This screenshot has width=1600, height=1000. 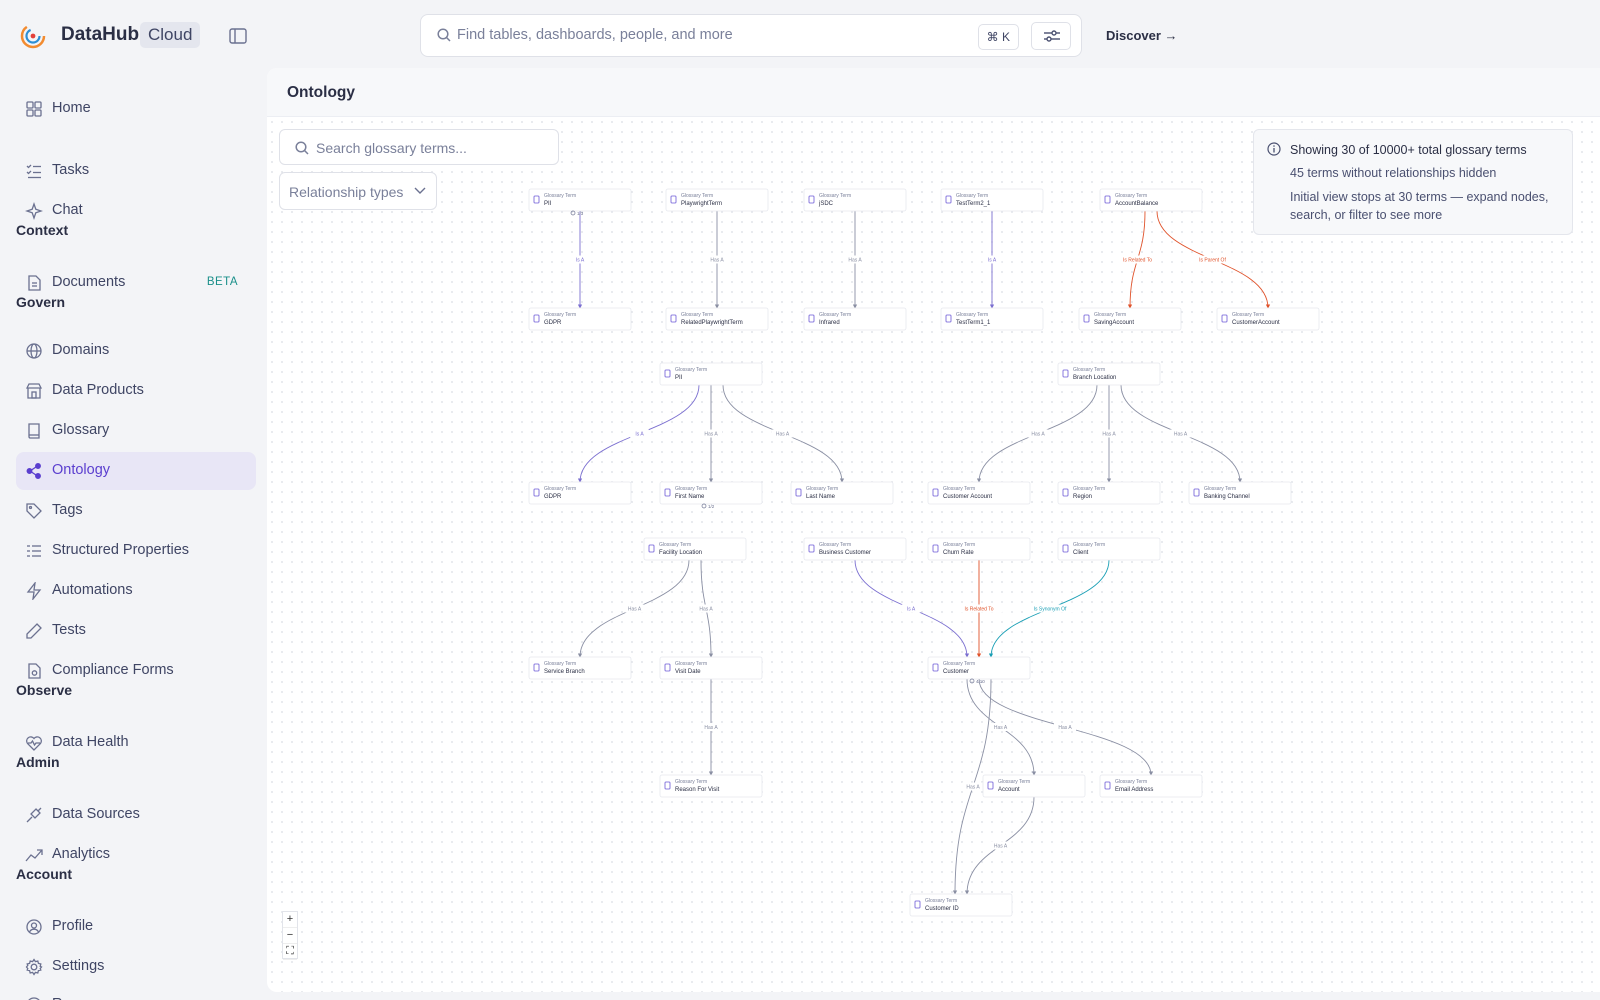 What do you see at coordinates (33, 171) in the screenshot?
I see `tasks-icon` at bounding box center [33, 171].